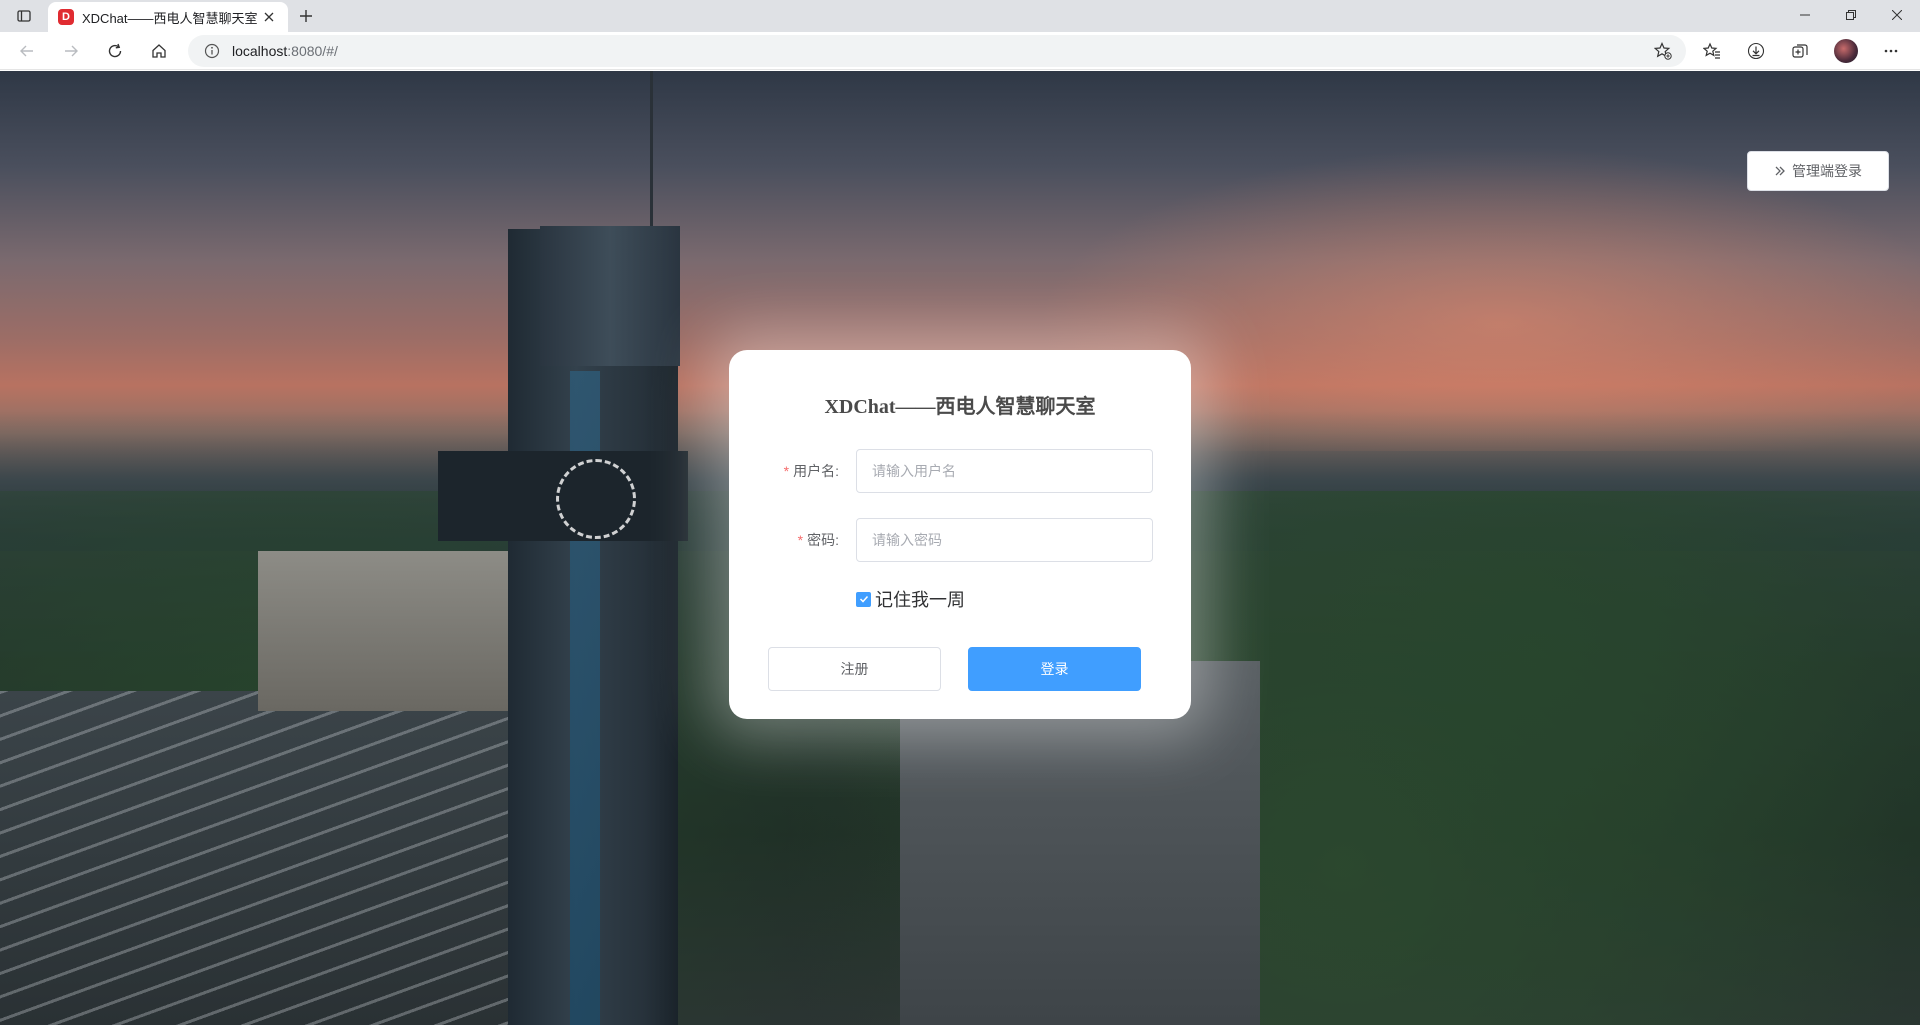  I want to click on restore-button, so click(1851, 15).